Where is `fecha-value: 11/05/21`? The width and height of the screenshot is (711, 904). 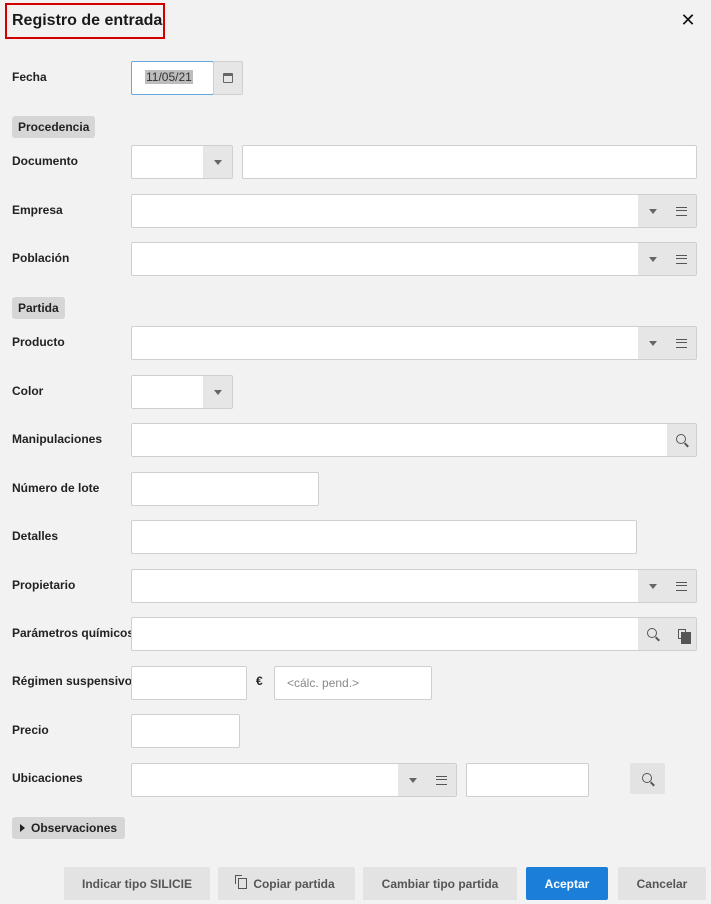
fecha-value: 11/05/21 is located at coordinates (169, 77).